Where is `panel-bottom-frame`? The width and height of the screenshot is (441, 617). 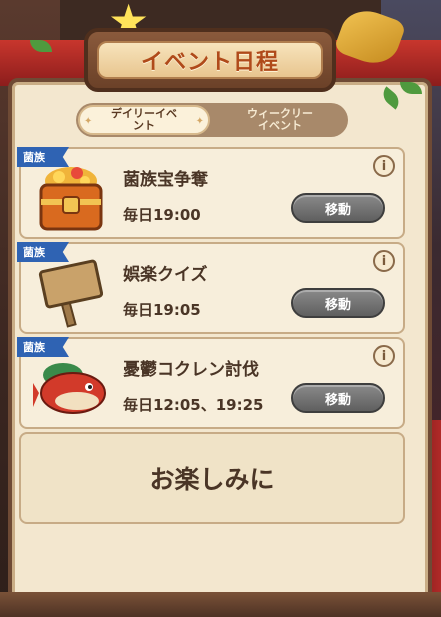 panel-bottom-frame is located at coordinates (220, 604).